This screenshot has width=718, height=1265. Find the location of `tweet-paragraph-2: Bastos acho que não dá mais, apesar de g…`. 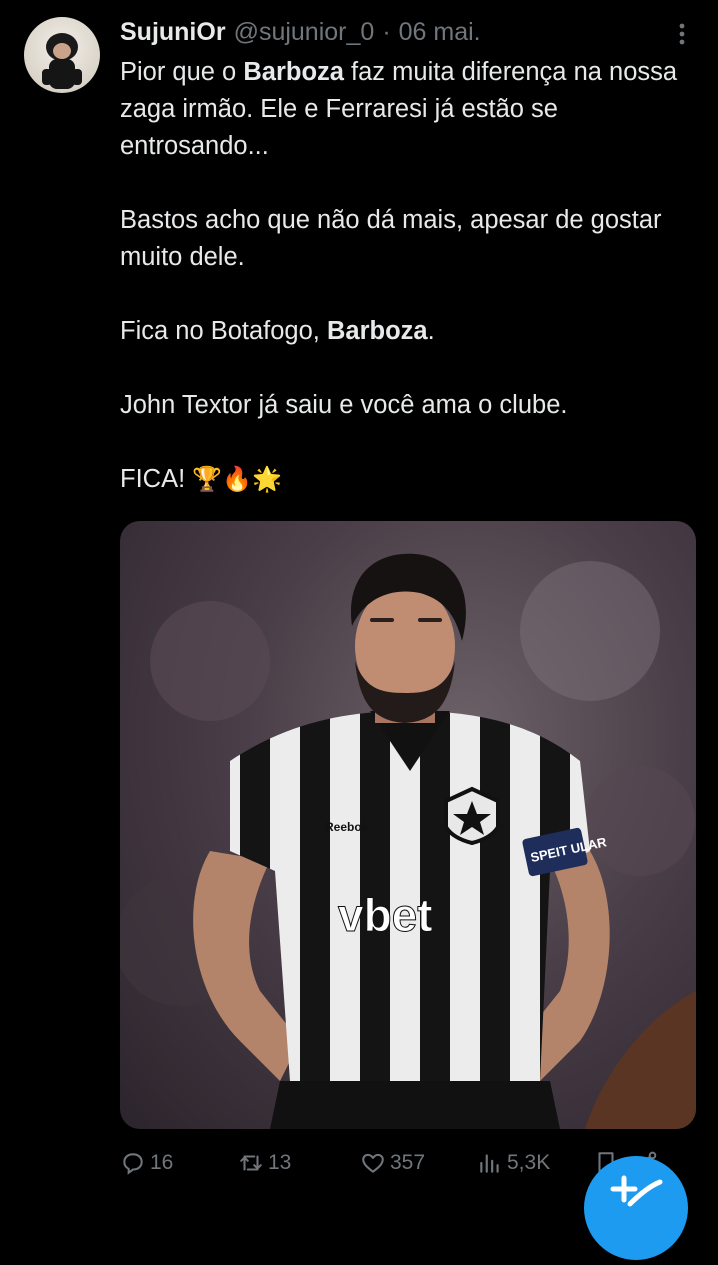

tweet-paragraph-2: Bastos acho que não dá mais, apesar de g… is located at coordinates (391, 238).